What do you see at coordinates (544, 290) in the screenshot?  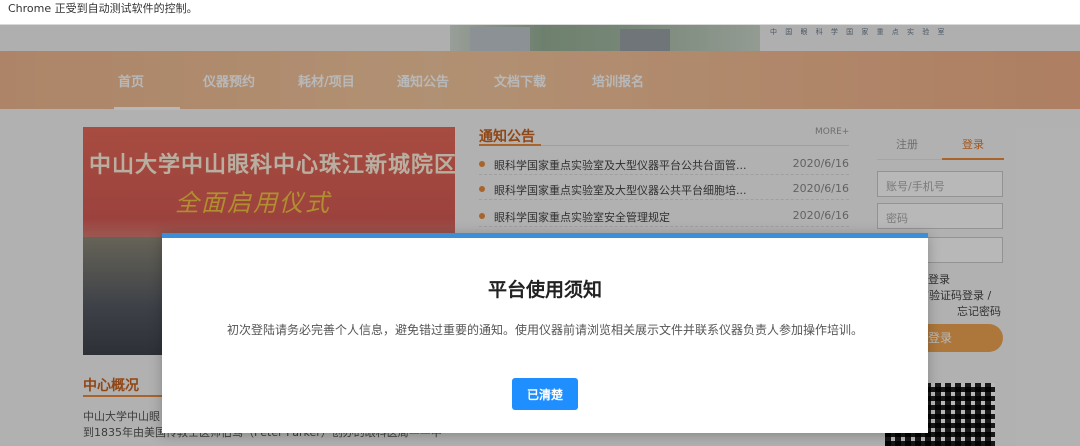 I see `dialog-title: 平台使用须知` at bounding box center [544, 290].